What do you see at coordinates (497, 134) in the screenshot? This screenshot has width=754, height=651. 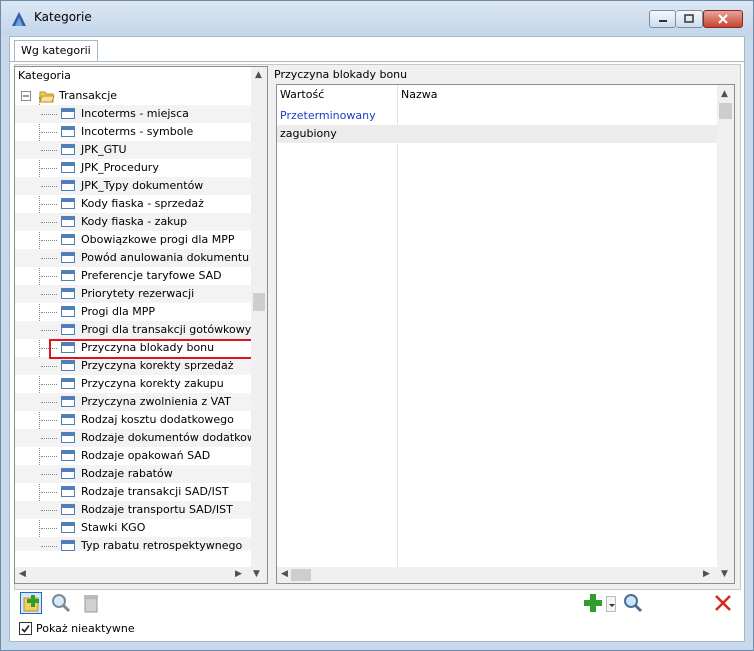 I see `grid-row: zagubiony` at bounding box center [497, 134].